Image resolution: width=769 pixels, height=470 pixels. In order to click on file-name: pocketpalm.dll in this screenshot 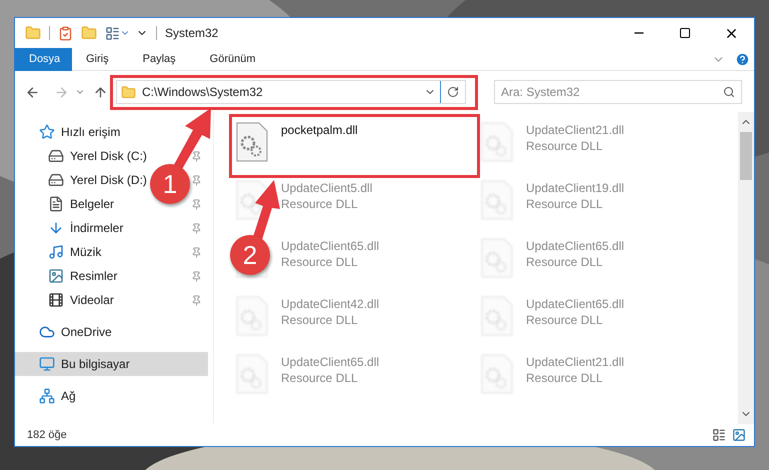, I will do `click(319, 130)`.